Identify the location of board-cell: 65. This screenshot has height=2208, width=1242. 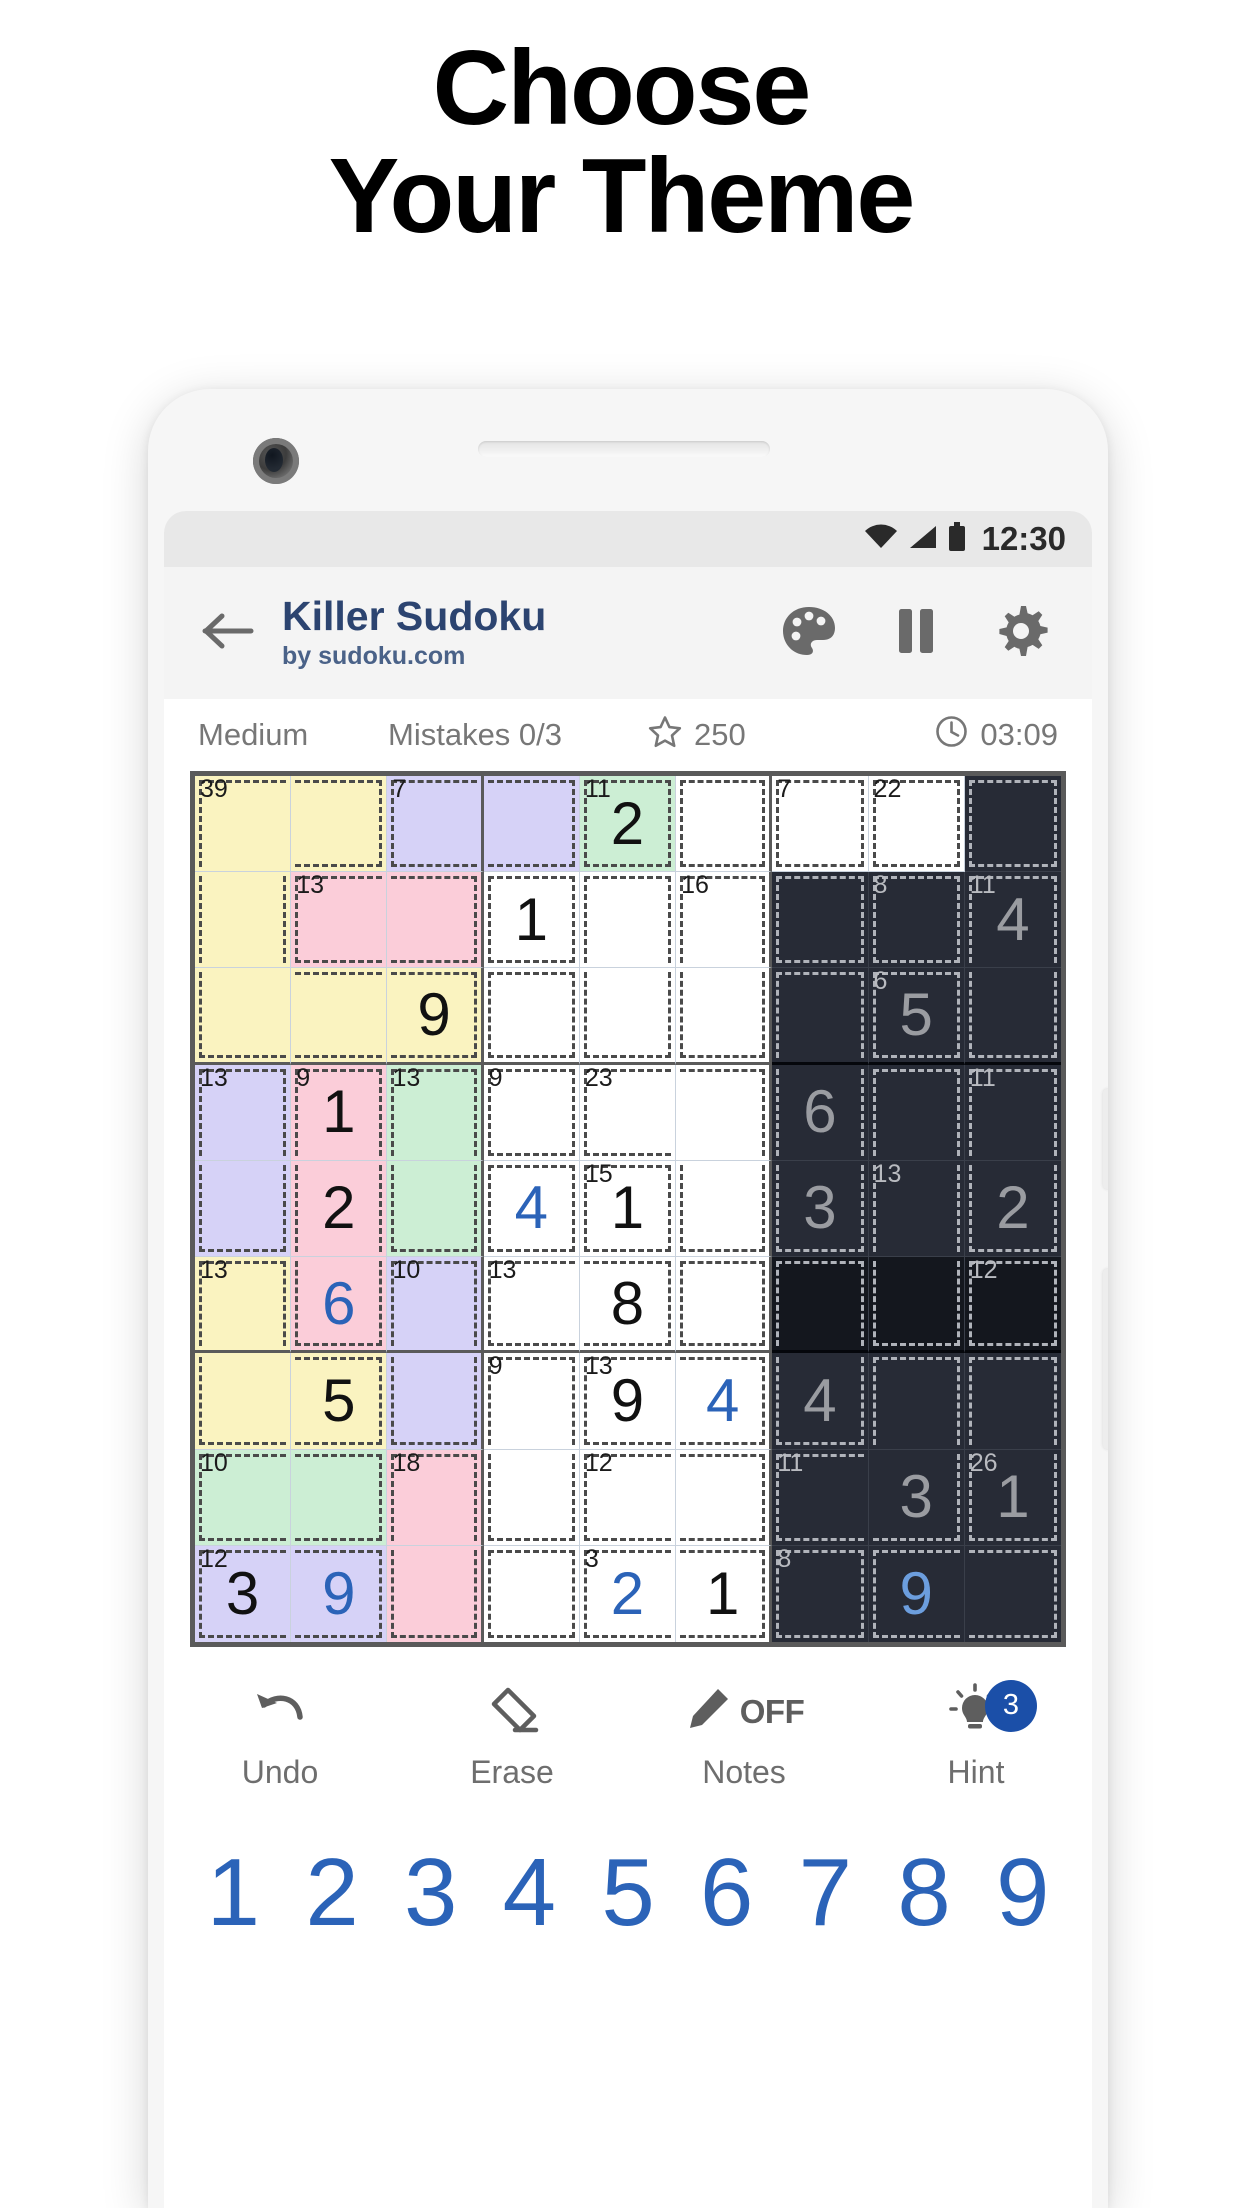
(916, 1016).